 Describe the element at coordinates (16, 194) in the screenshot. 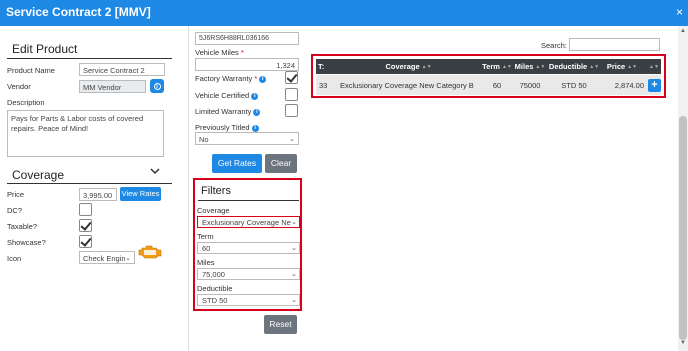

I see `price-label: Price` at that location.